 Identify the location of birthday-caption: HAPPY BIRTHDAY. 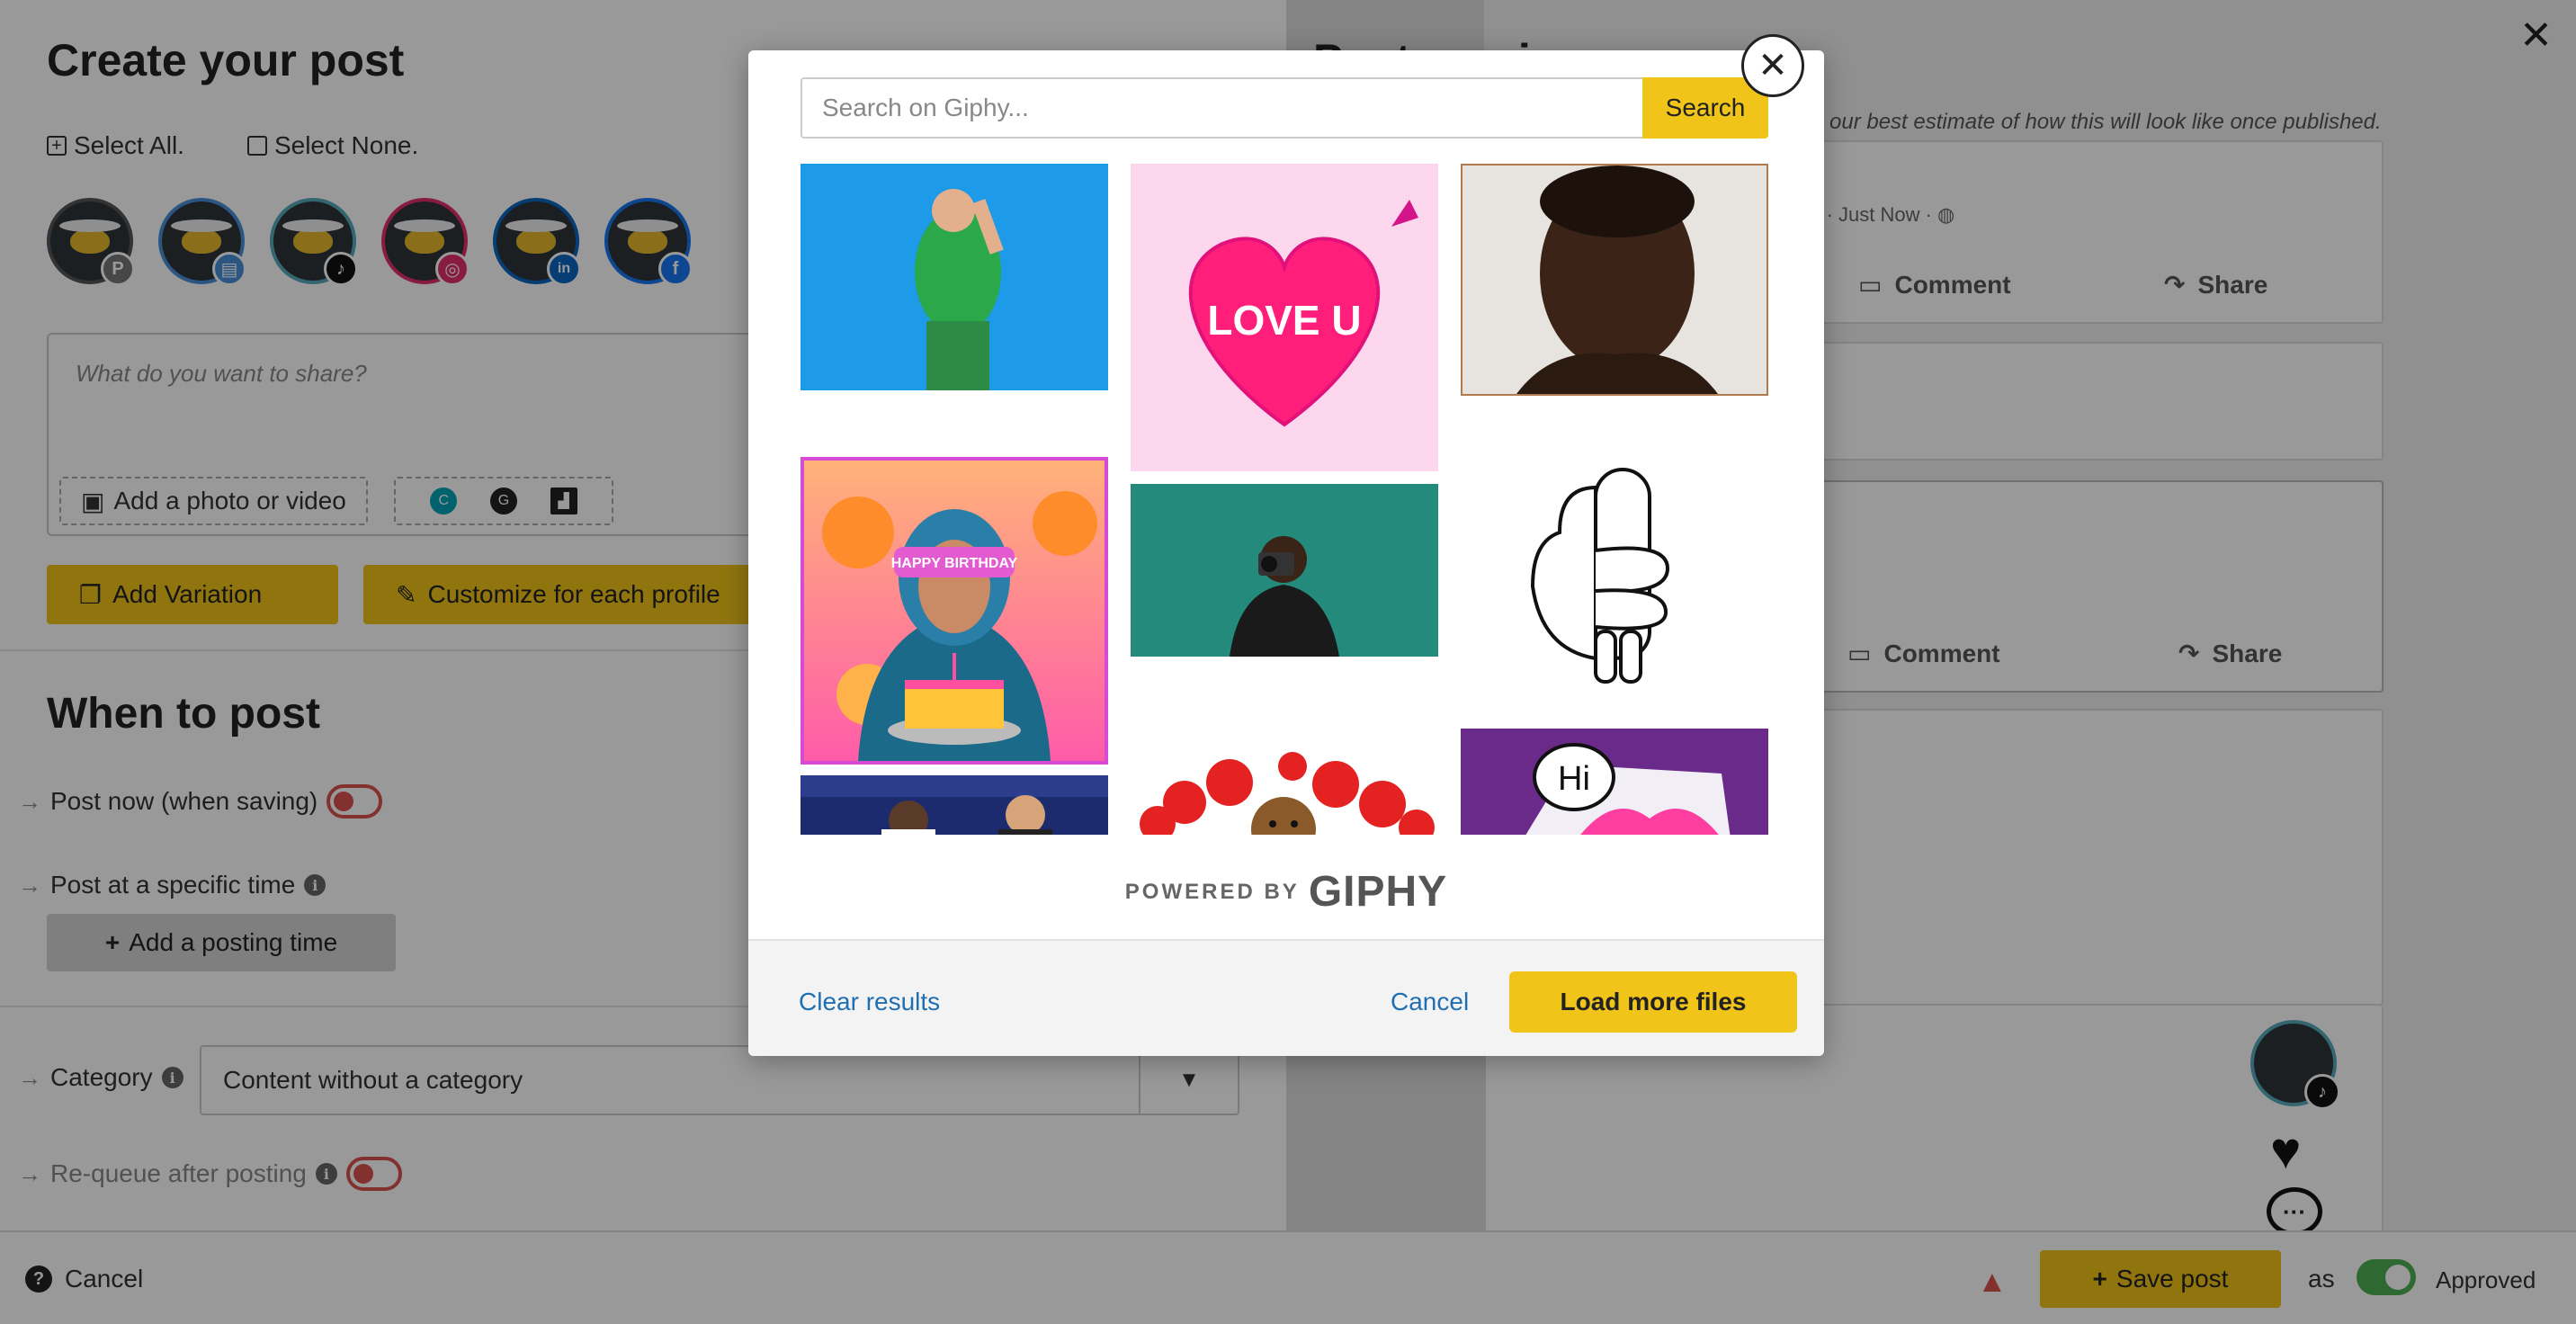
(954, 564).